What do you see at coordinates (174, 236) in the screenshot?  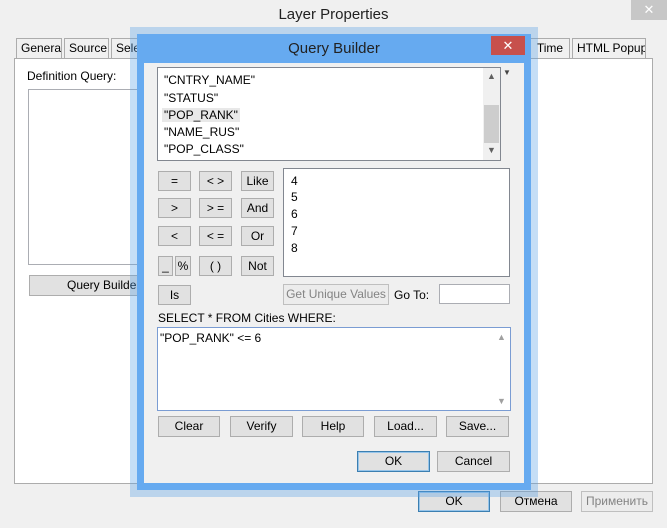 I see `less-than-button: <` at bounding box center [174, 236].